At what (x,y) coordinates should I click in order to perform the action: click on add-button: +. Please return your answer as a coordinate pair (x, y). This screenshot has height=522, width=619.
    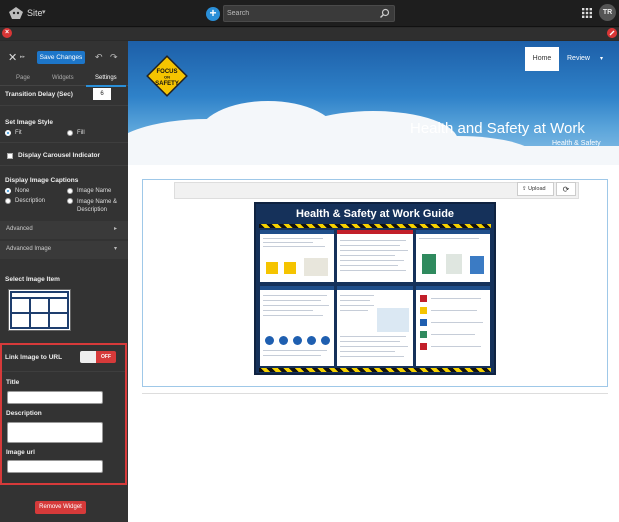
    Looking at the image, I should click on (213, 14).